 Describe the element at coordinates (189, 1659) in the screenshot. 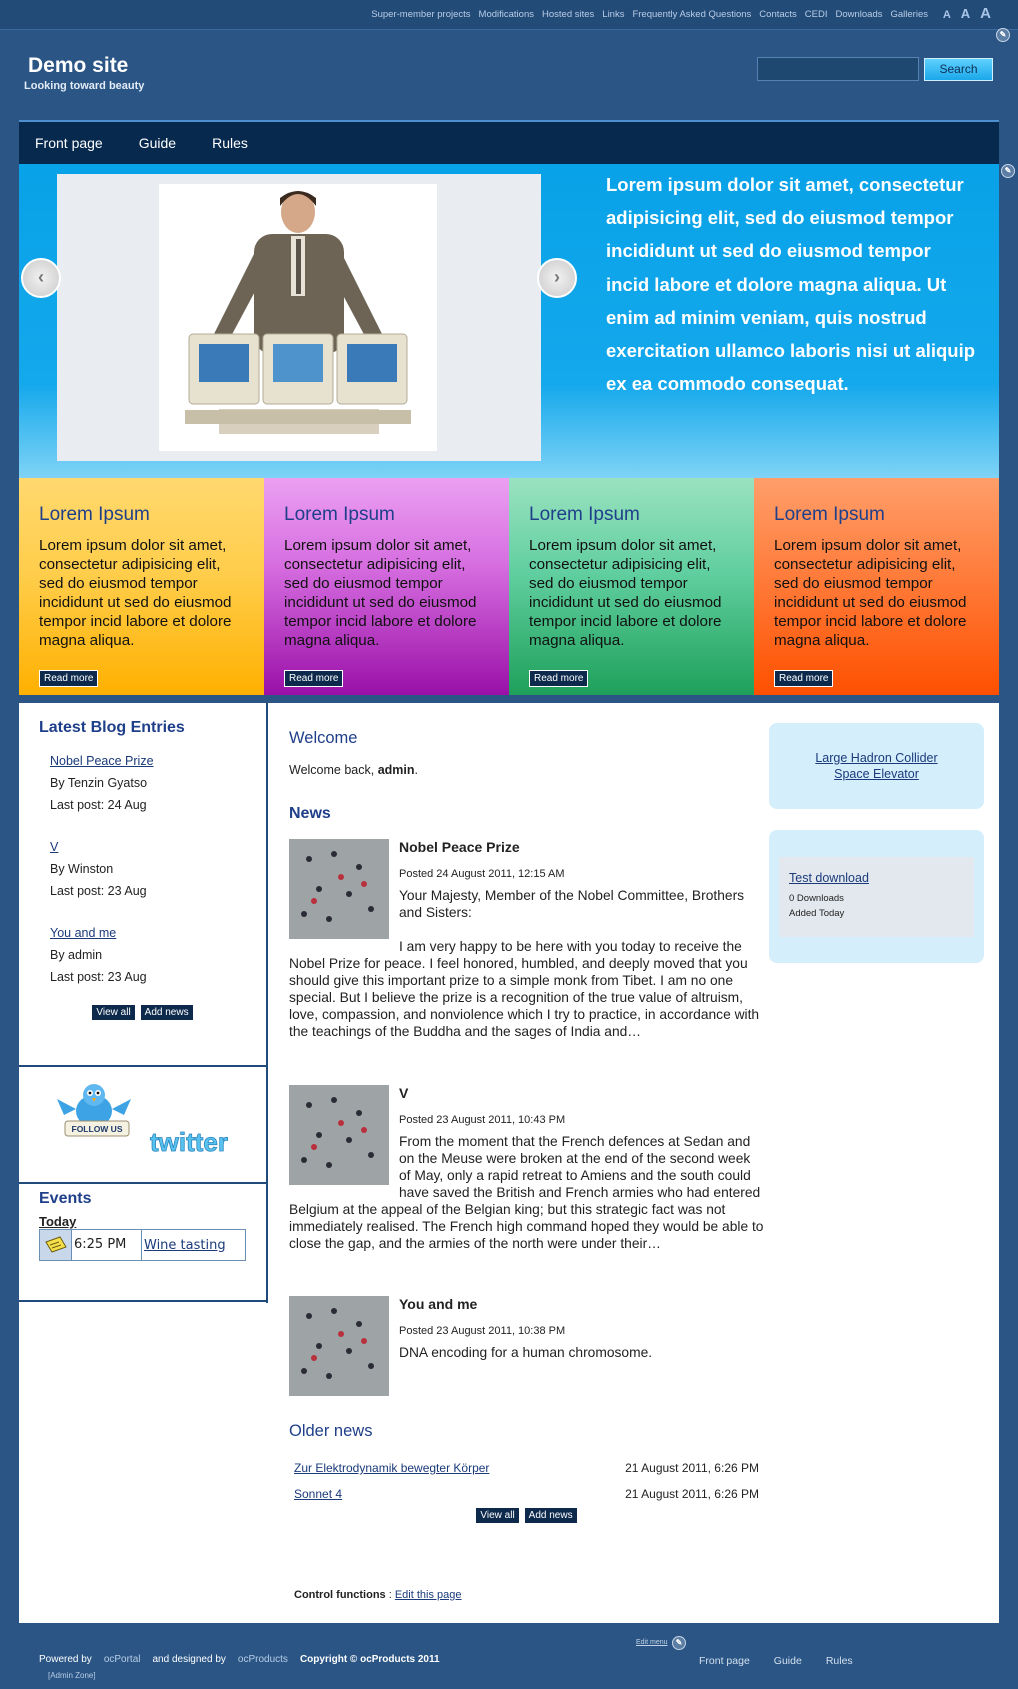

I see `footer-designed-by: and designed by` at that location.